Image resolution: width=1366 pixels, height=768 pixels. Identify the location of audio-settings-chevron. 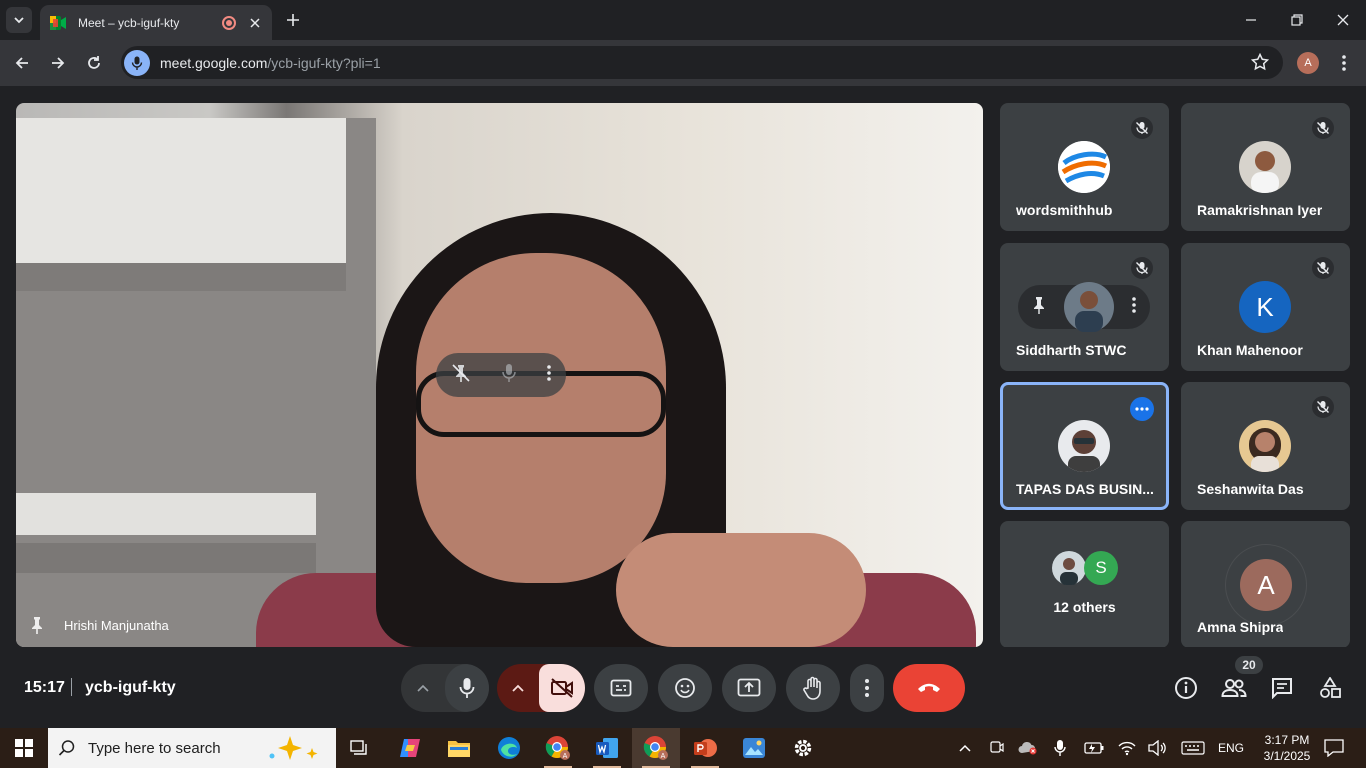
(423, 688).